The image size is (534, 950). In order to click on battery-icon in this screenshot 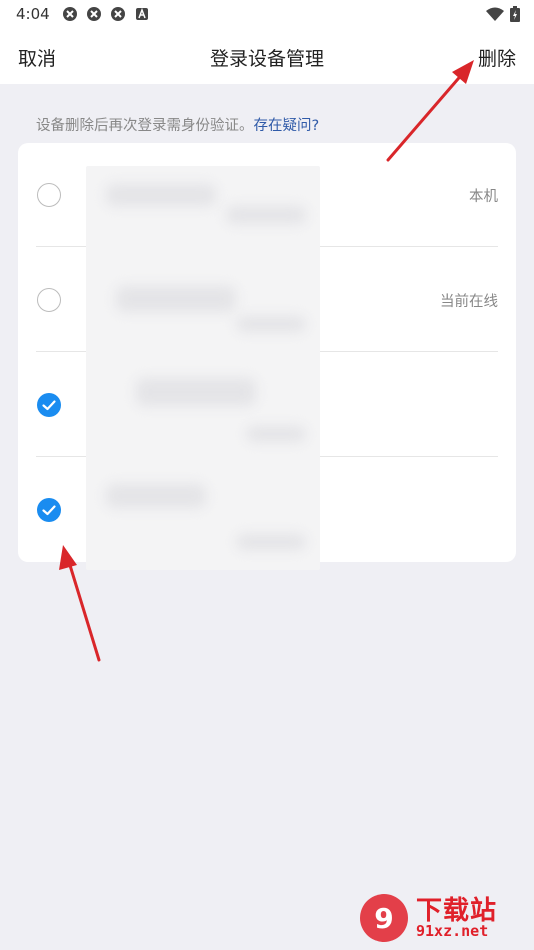, I will do `click(515, 14)`.